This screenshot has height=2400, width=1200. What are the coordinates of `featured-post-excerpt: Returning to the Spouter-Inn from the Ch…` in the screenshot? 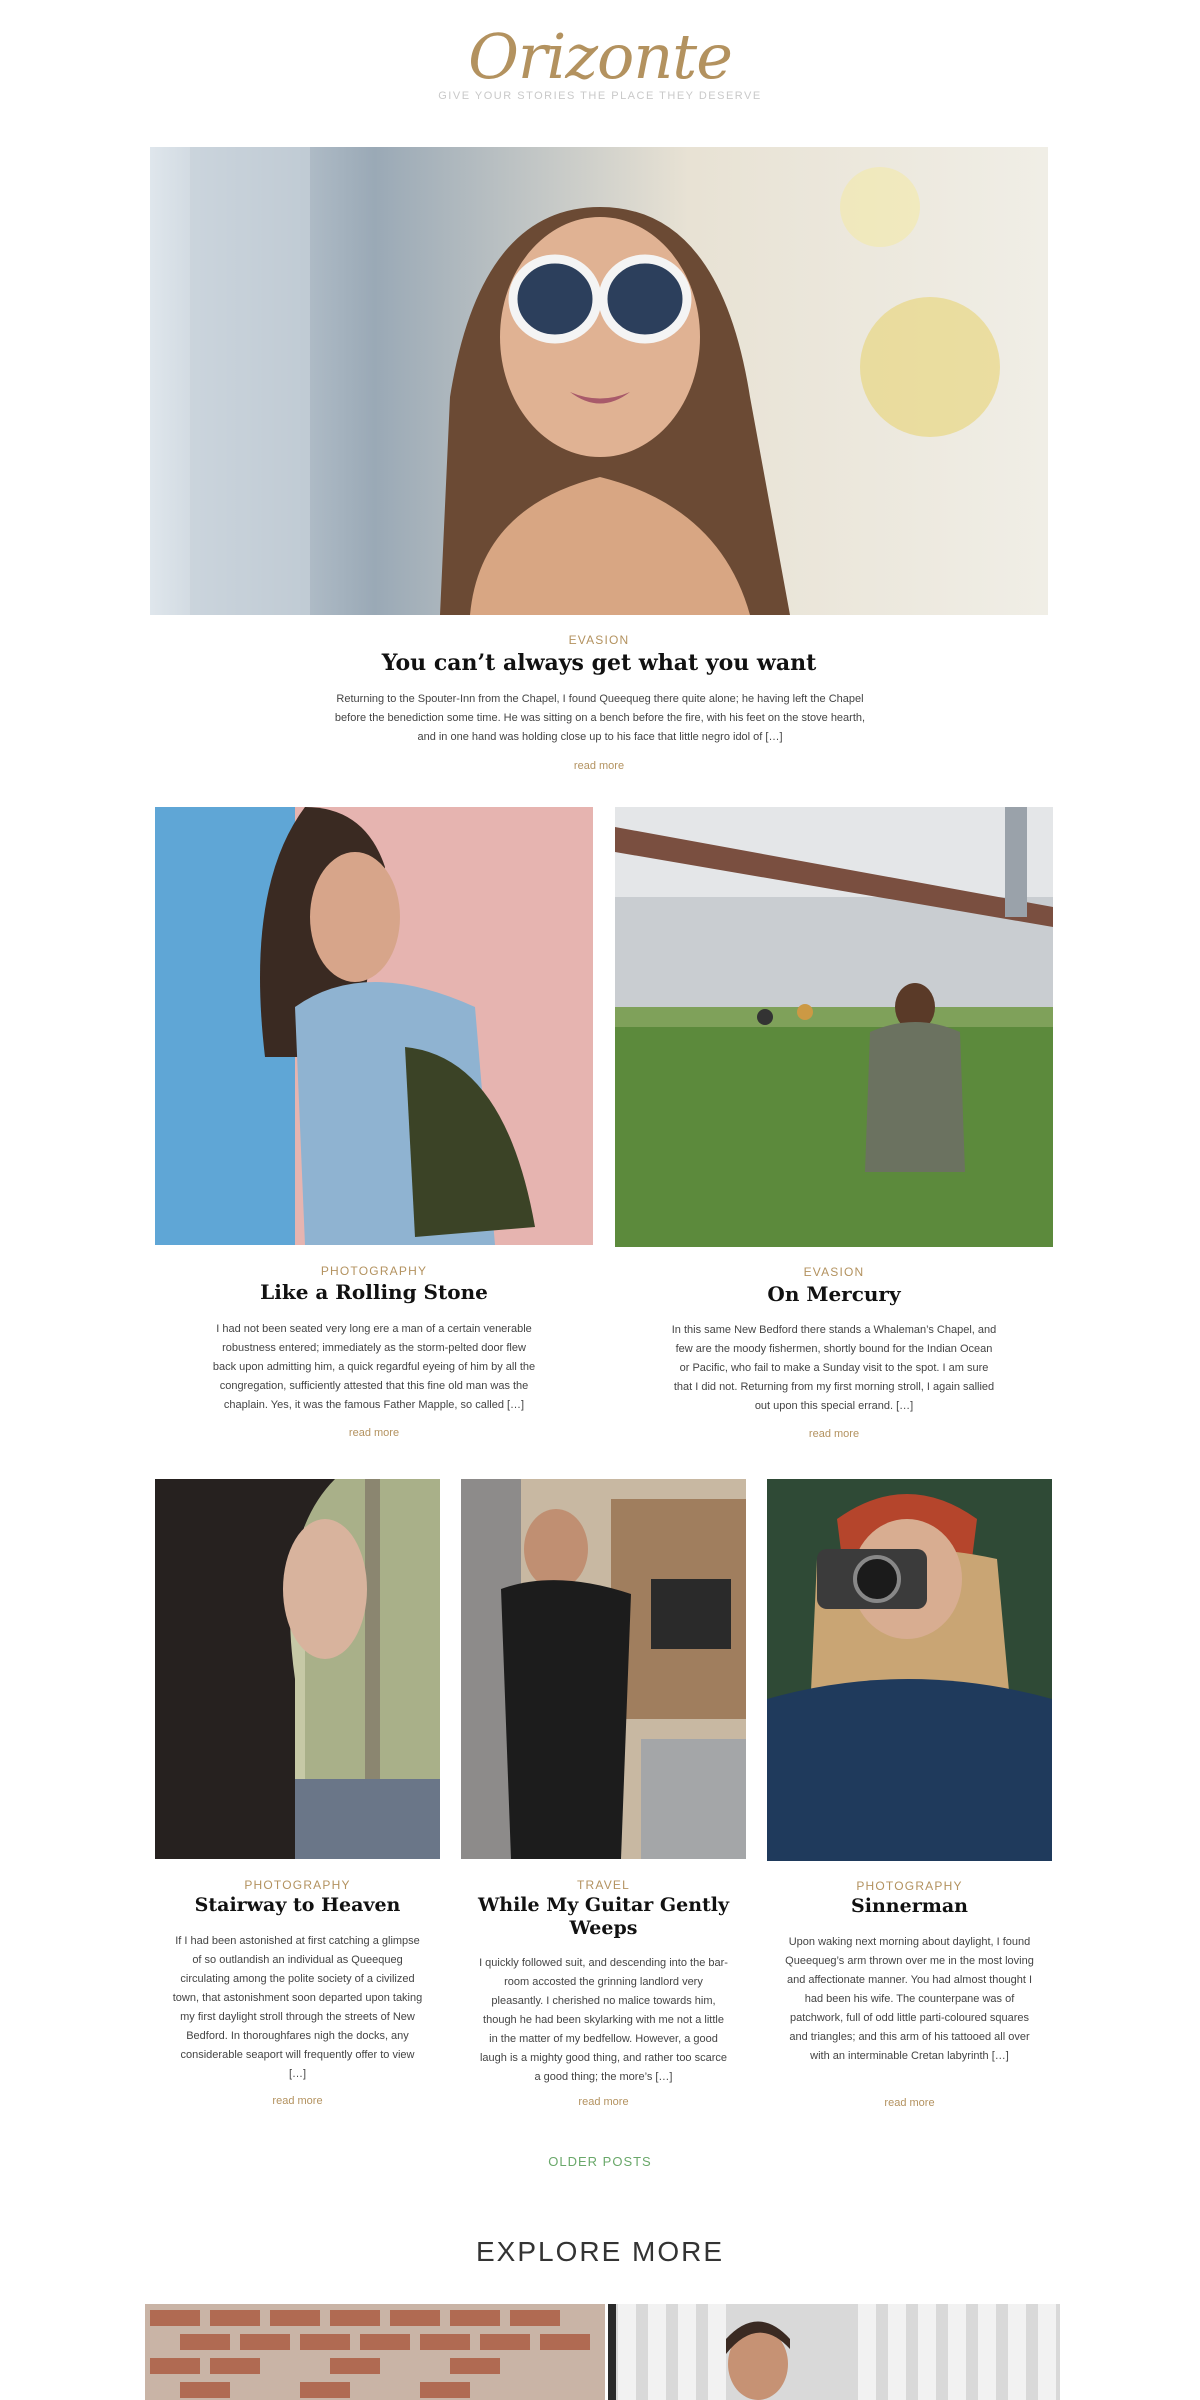 It's located at (600, 718).